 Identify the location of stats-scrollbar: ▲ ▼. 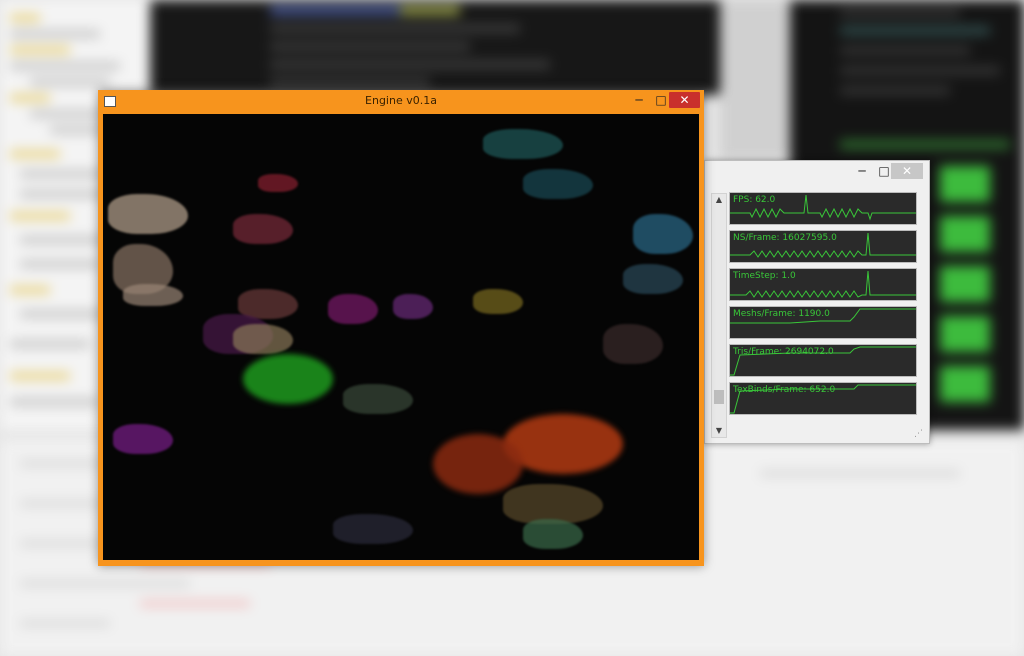
(719, 315).